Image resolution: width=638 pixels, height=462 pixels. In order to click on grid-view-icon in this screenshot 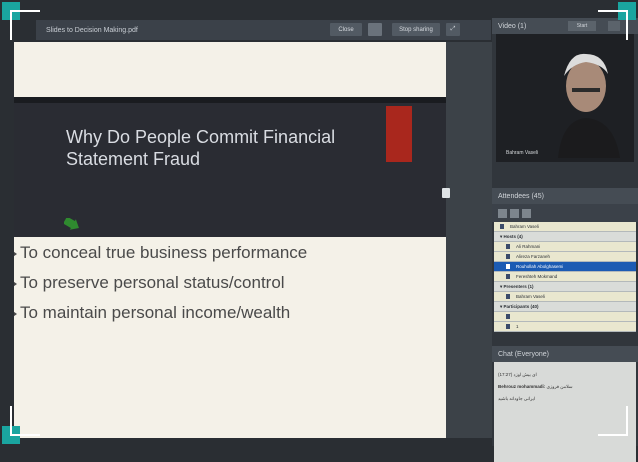, I will do `click(514, 213)`.